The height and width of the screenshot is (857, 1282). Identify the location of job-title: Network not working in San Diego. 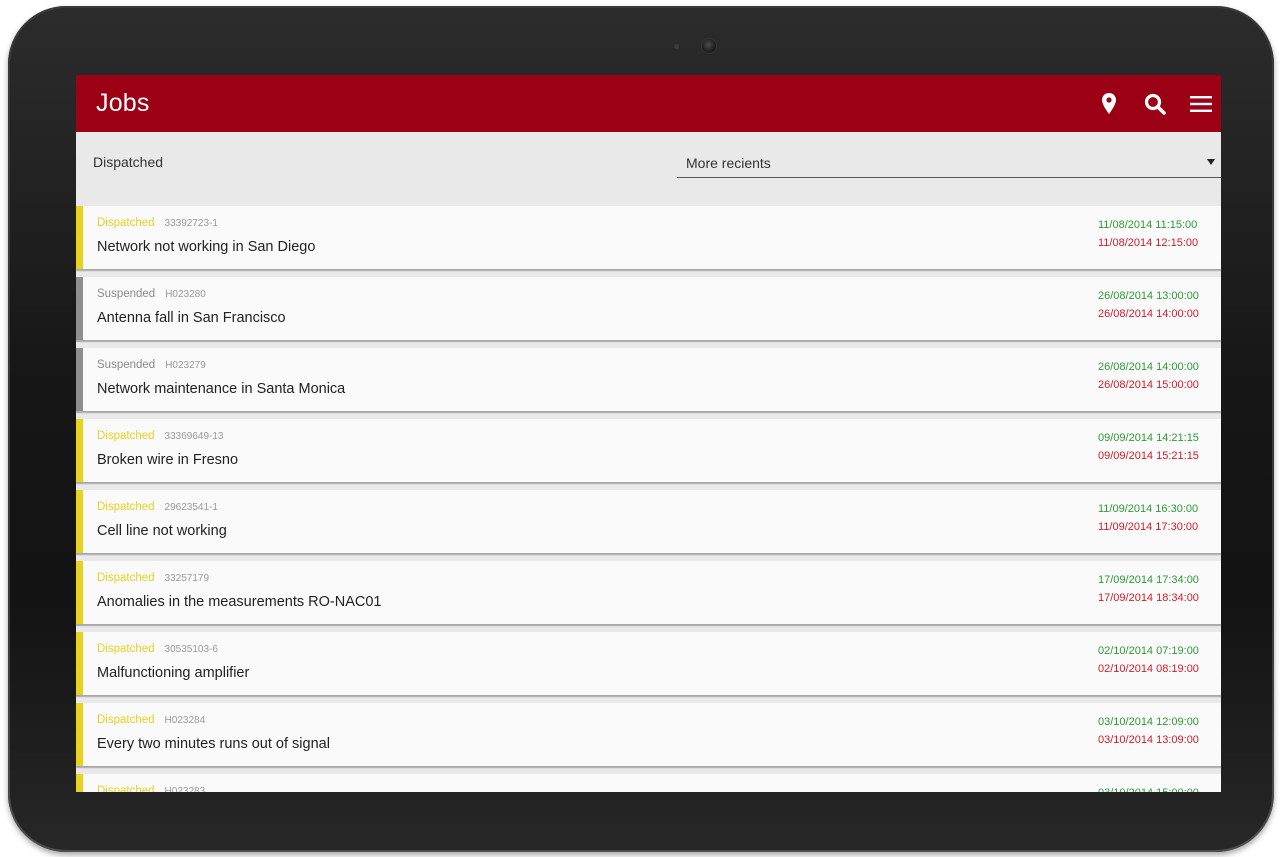
(206, 247).